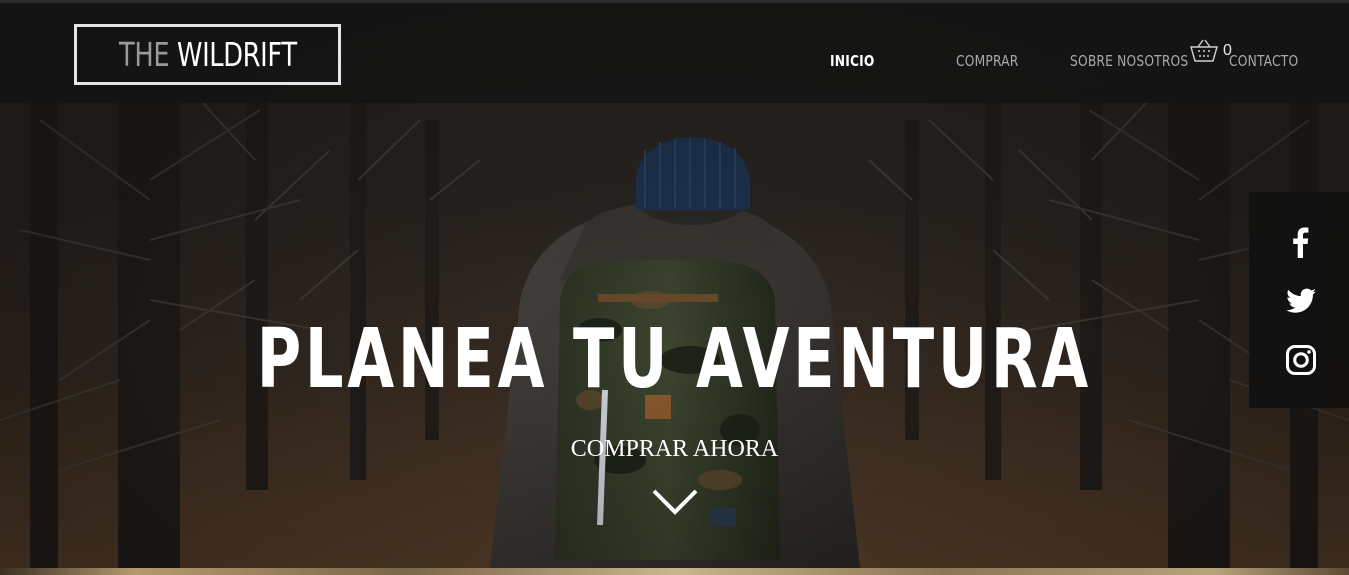  What do you see at coordinates (236, 54) in the screenshot?
I see `logo-name-text: WILDRIFT` at bounding box center [236, 54].